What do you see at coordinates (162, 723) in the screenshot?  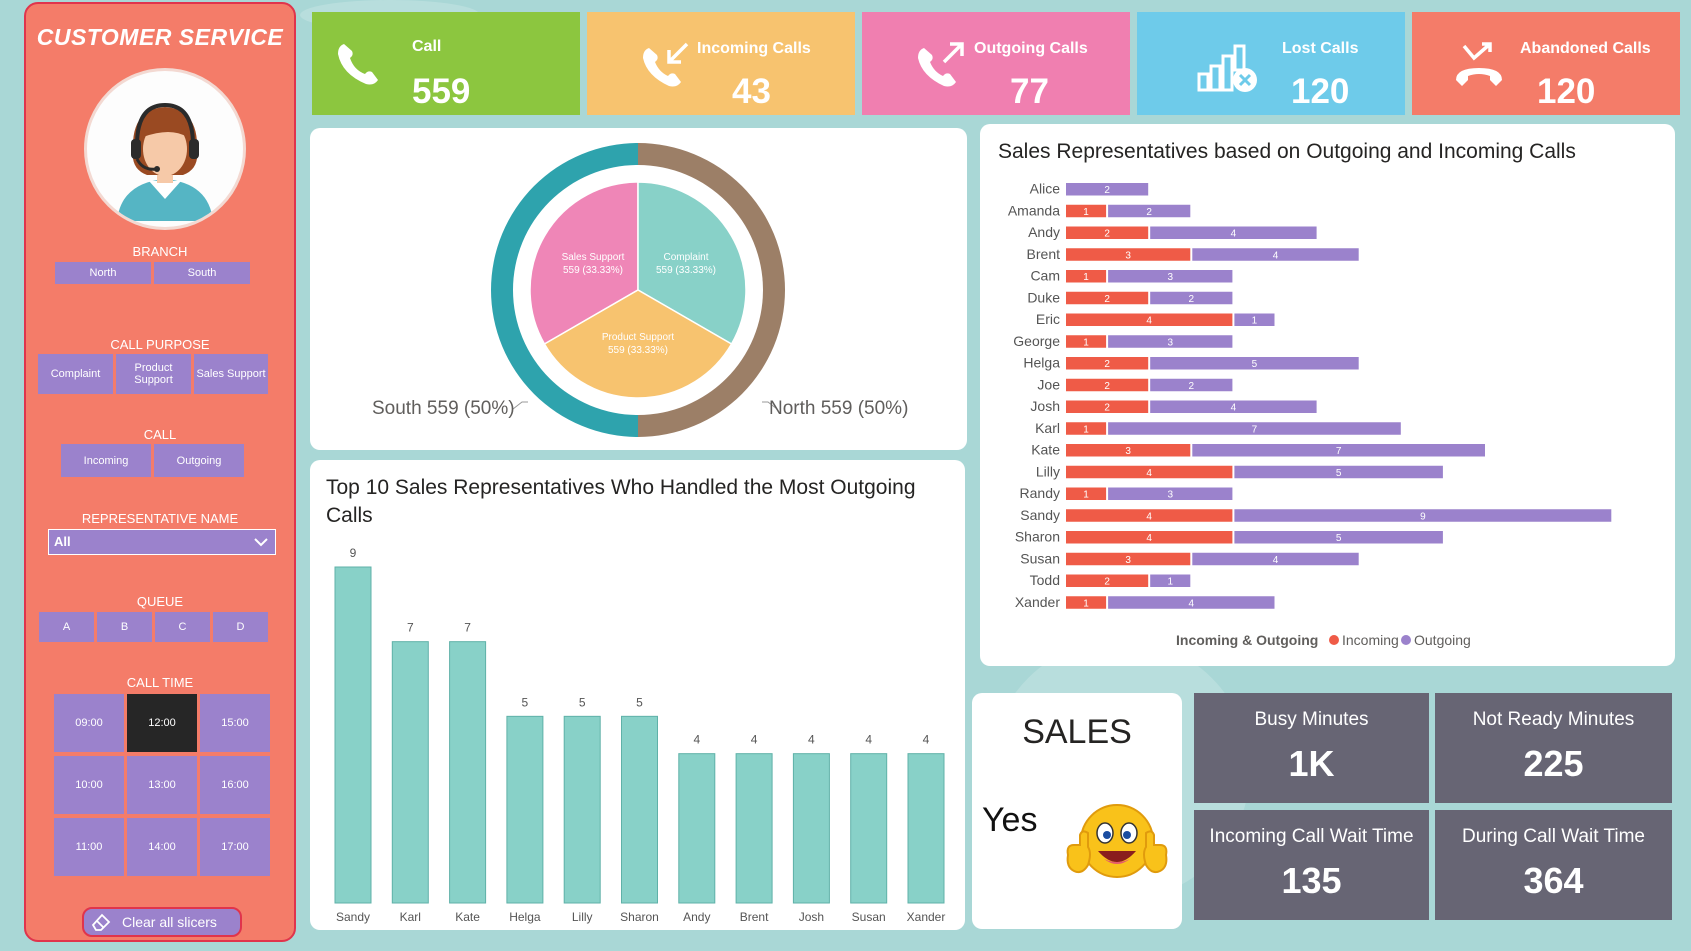 I see `call-time-1200-button: 12:00` at bounding box center [162, 723].